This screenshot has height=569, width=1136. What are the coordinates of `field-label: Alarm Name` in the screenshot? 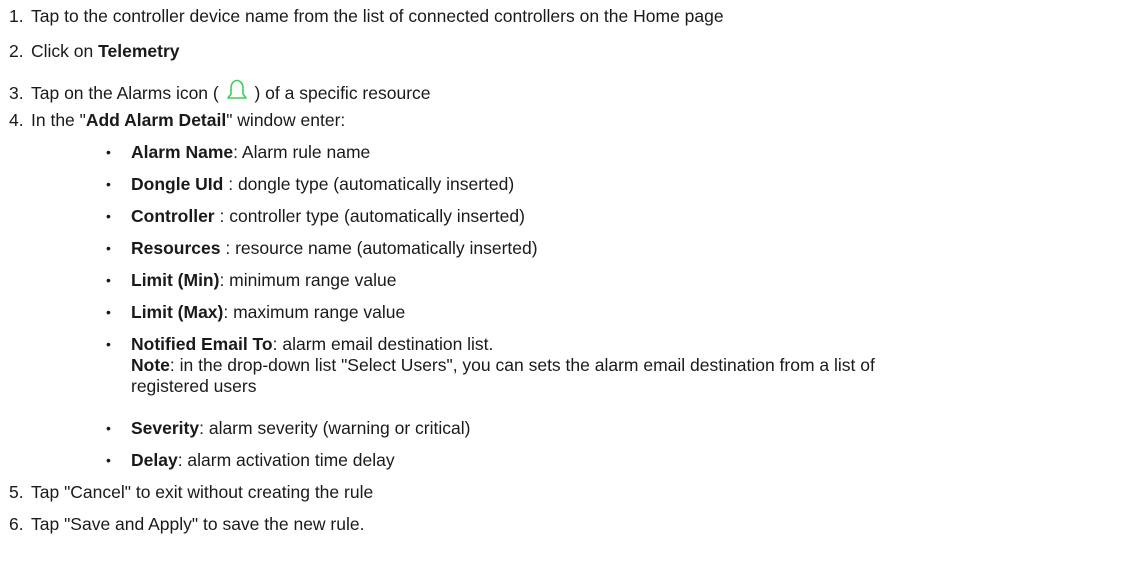 It's located at (182, 152).